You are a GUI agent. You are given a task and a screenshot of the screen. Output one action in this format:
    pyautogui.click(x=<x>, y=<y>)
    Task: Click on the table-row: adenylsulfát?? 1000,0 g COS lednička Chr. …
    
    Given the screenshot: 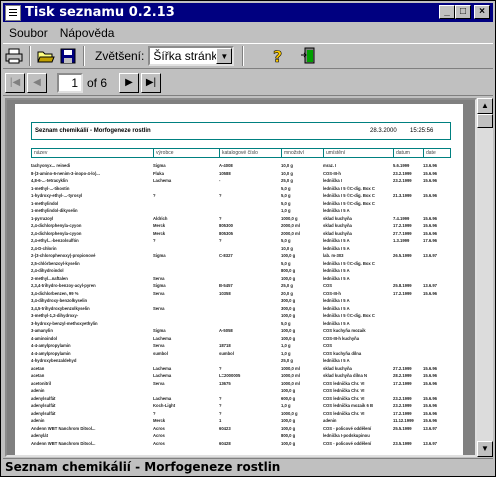 What is the action you would take?
    pyautogui.click(x=241, y=414)
    